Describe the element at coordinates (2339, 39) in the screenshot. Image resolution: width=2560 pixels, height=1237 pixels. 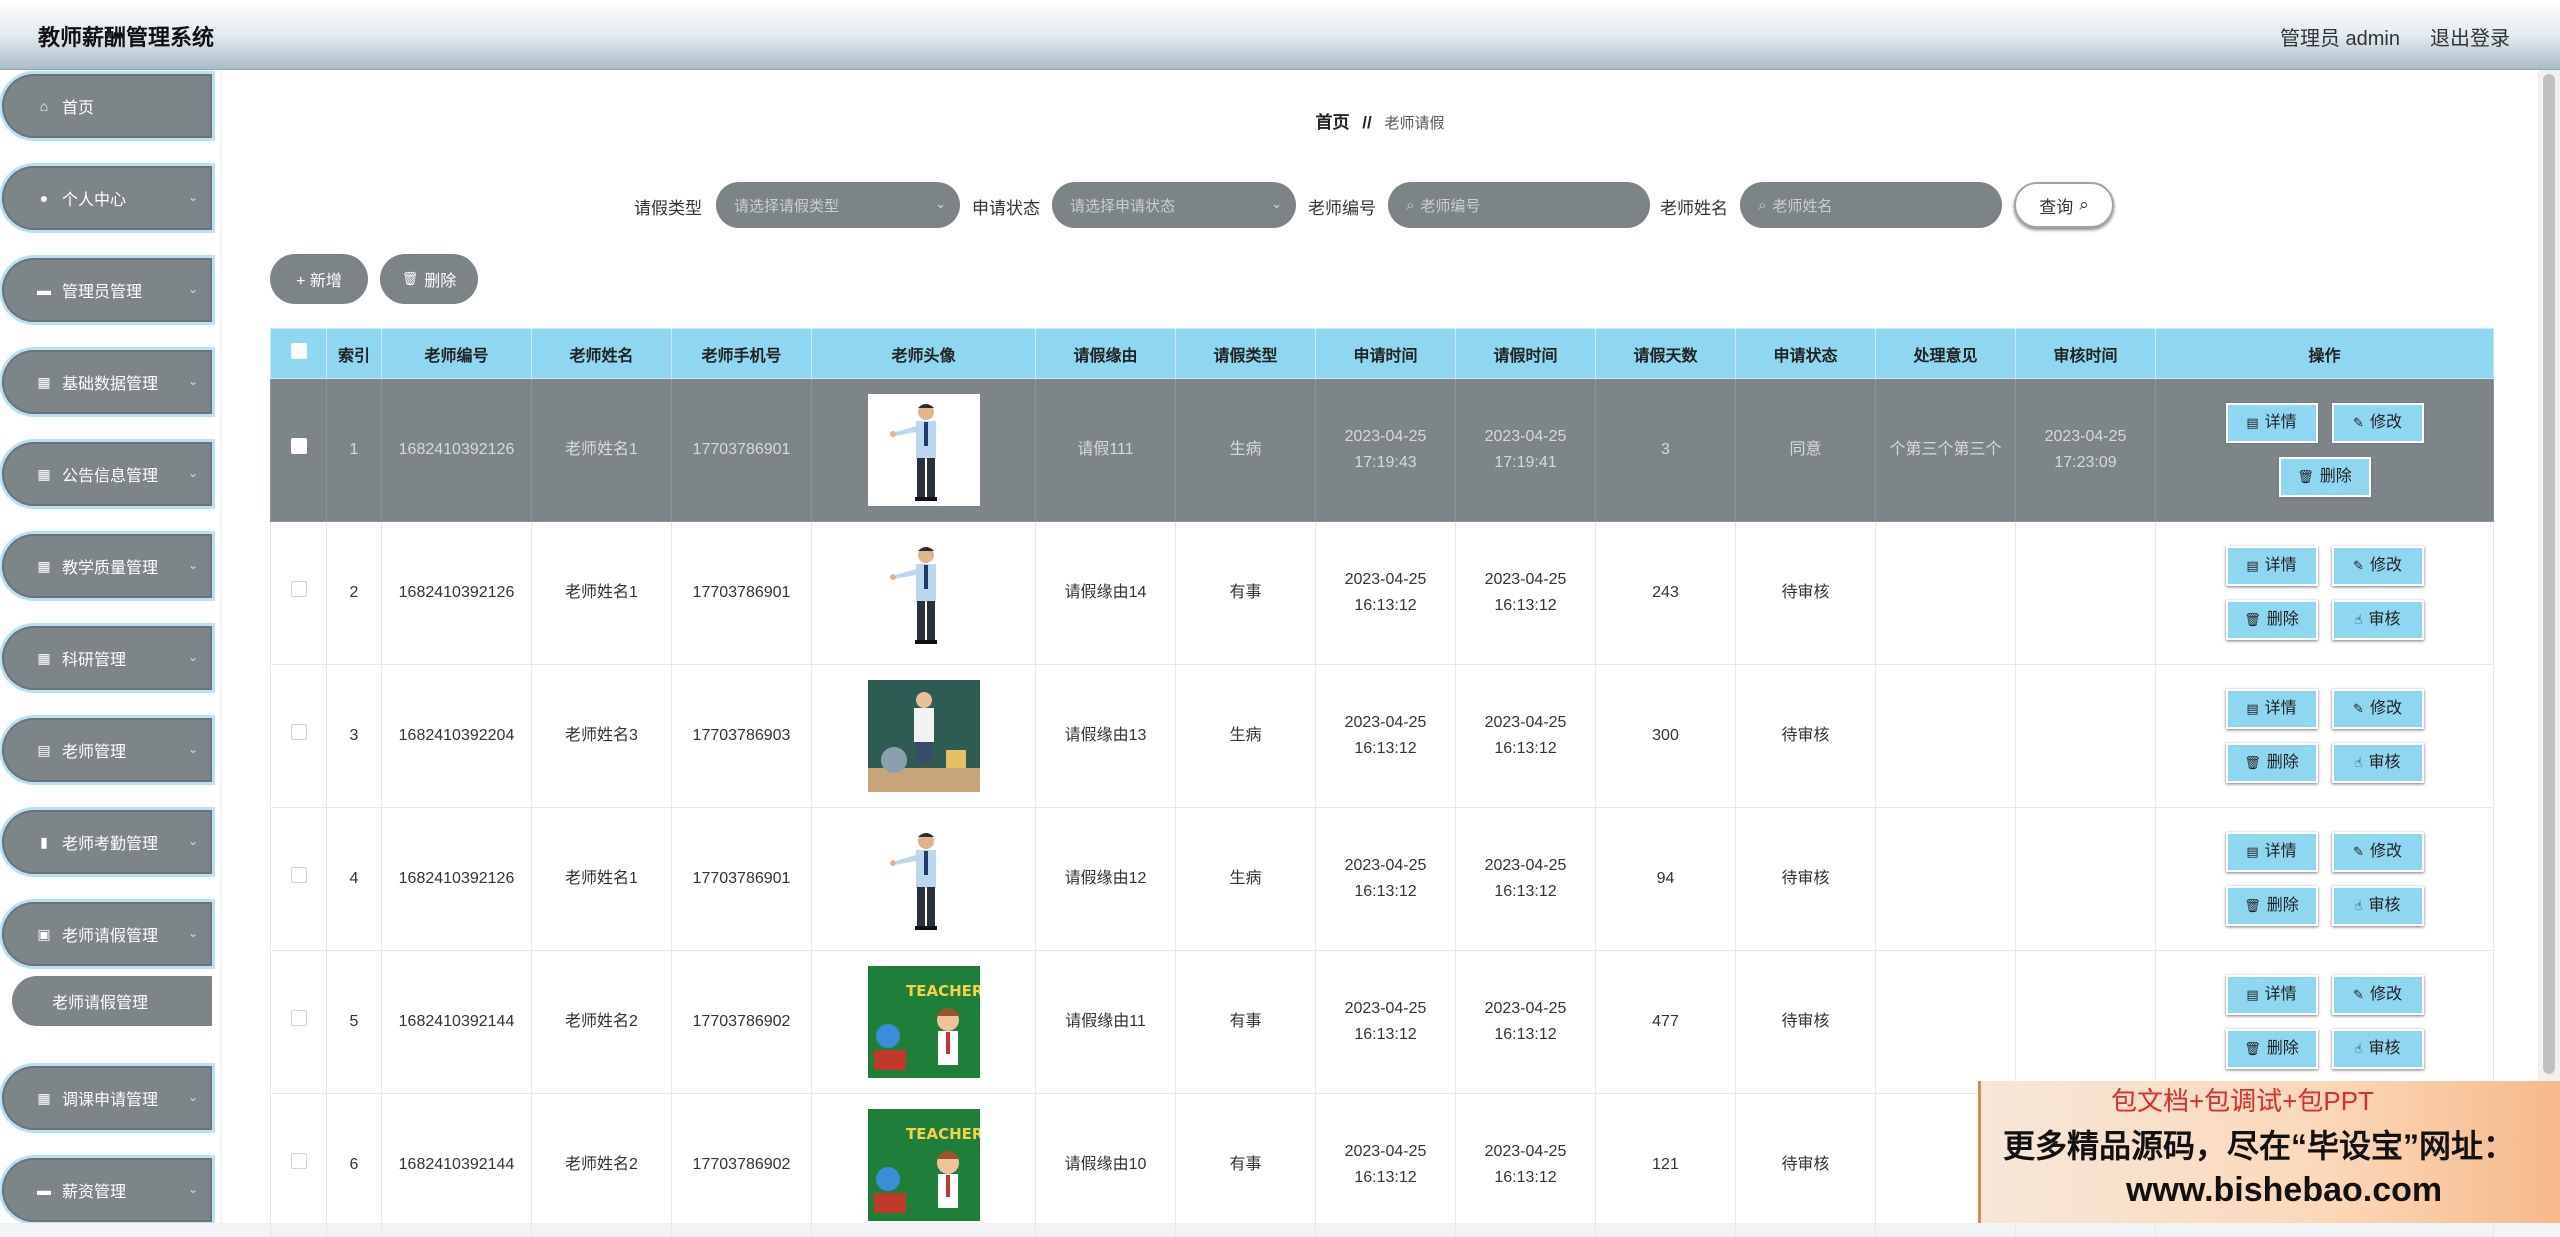
I see `current-user: 管理员 admin` at that location.